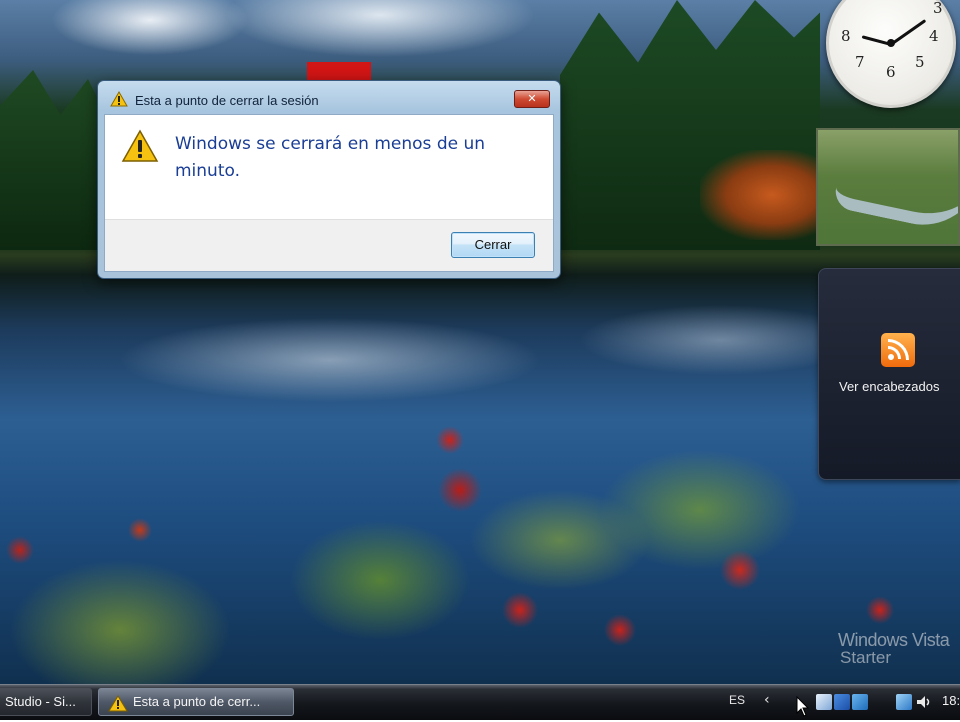  I want to click on dialog-titlebar: Esta a punto de cerrar la sesión ✕, so click(329, 98).